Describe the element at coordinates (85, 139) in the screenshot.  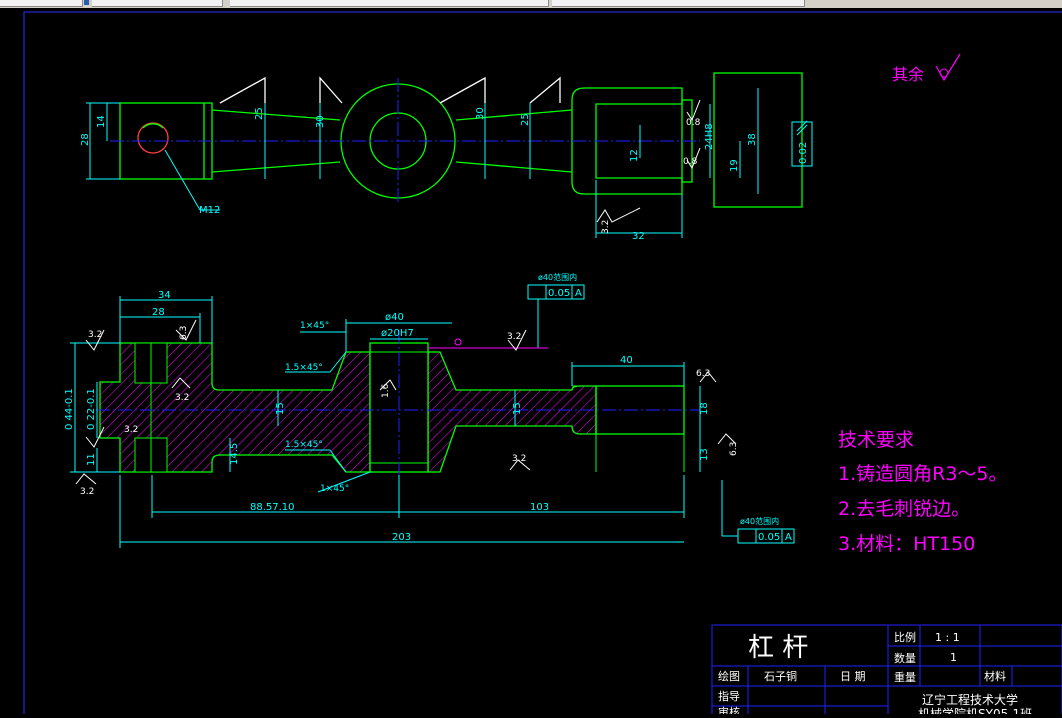
I see `dim-28-top: 28` at that location.